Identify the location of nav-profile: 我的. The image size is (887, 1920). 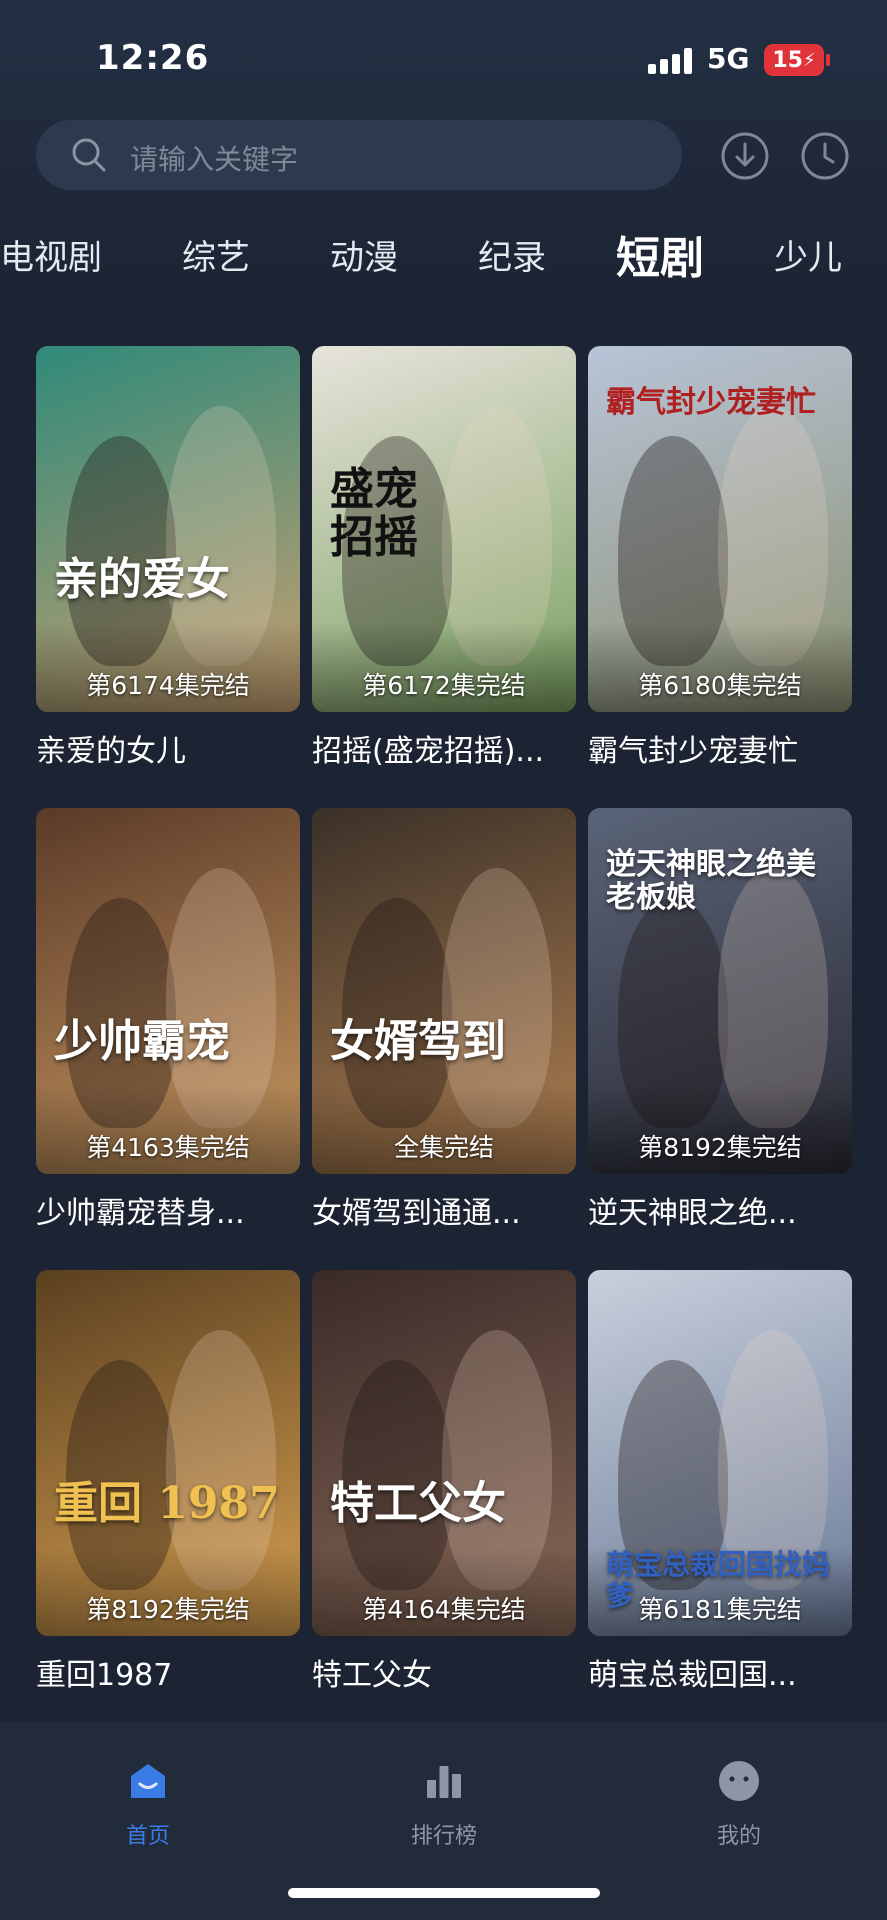
(739, 1804).